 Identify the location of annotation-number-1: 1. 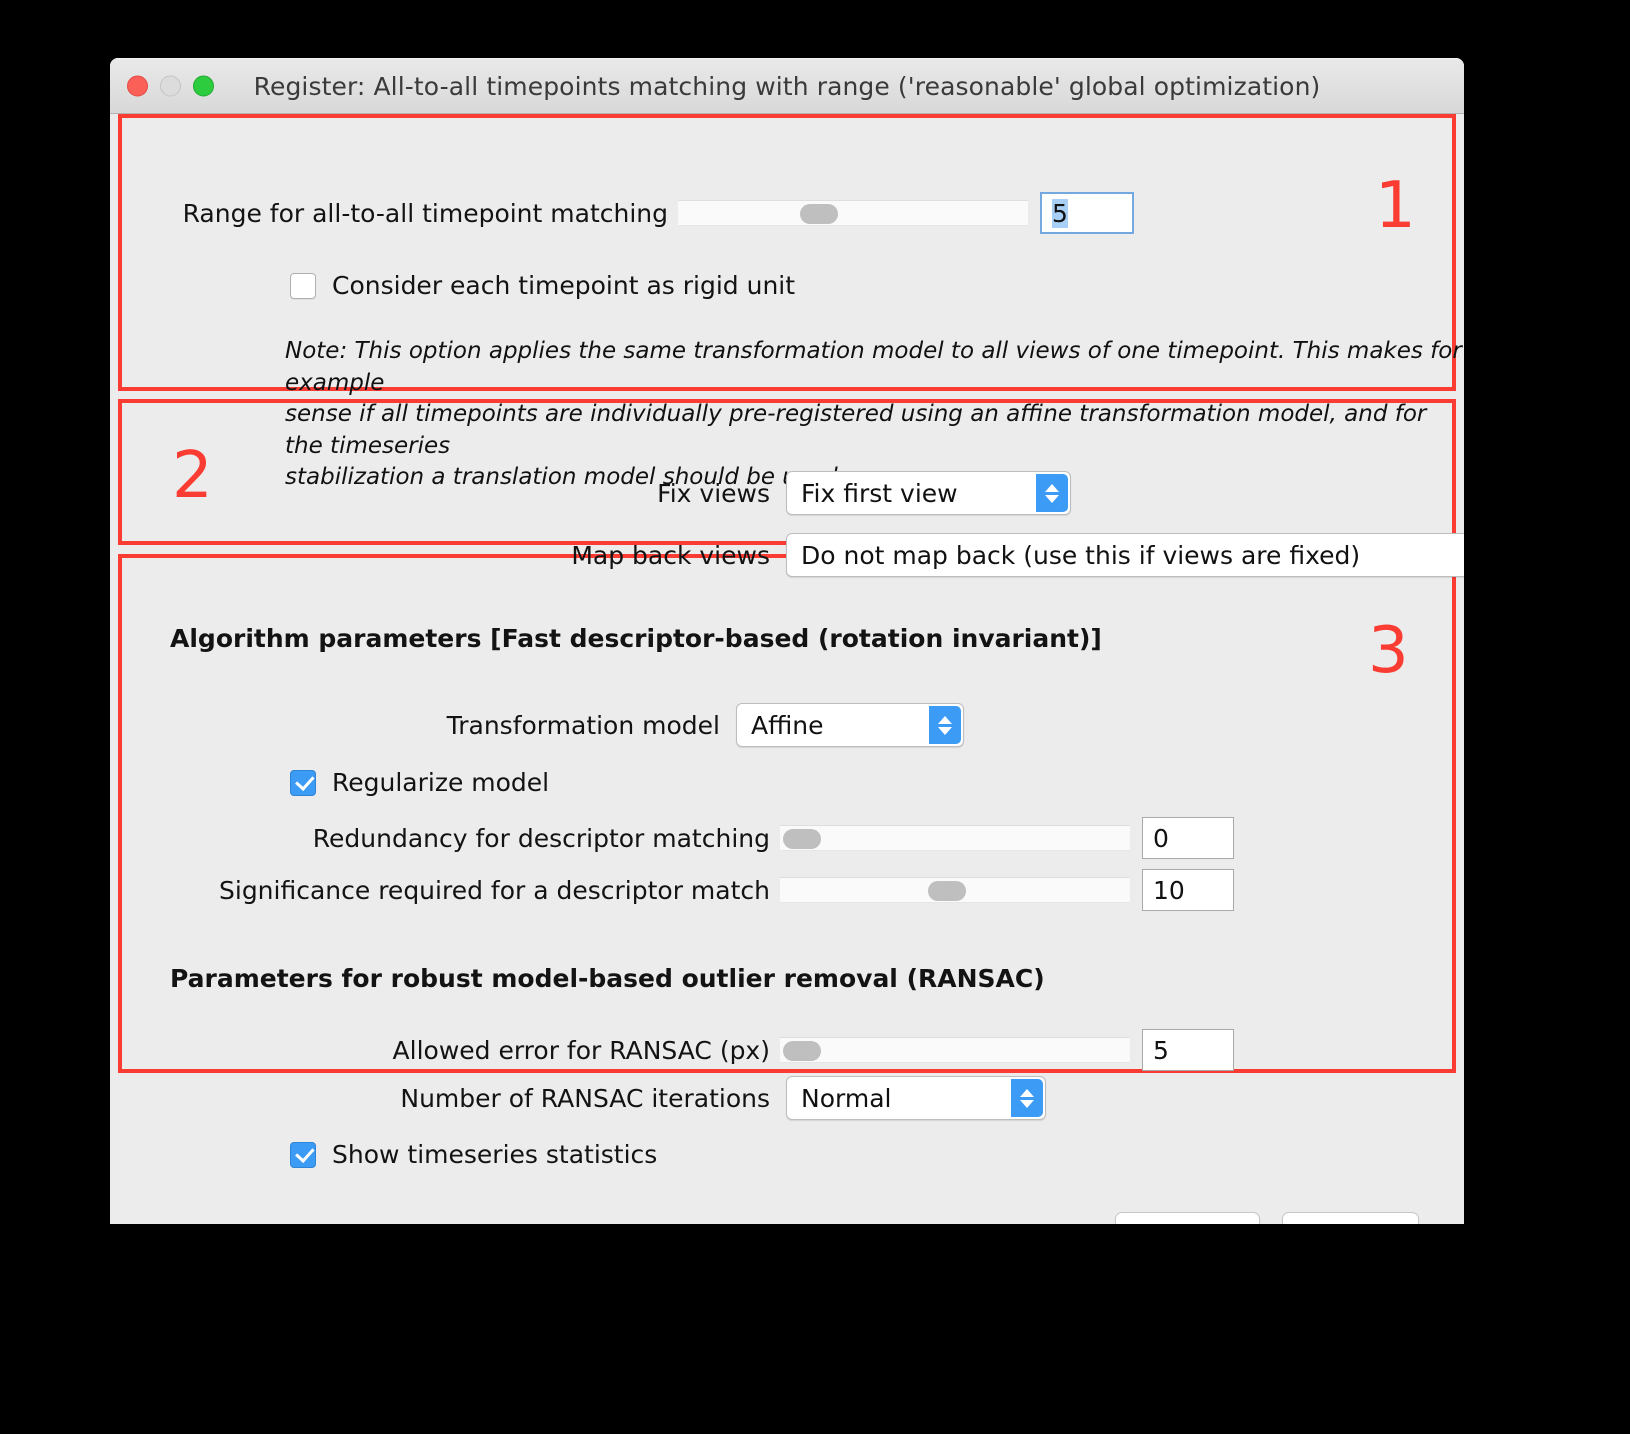
(1395, 206).